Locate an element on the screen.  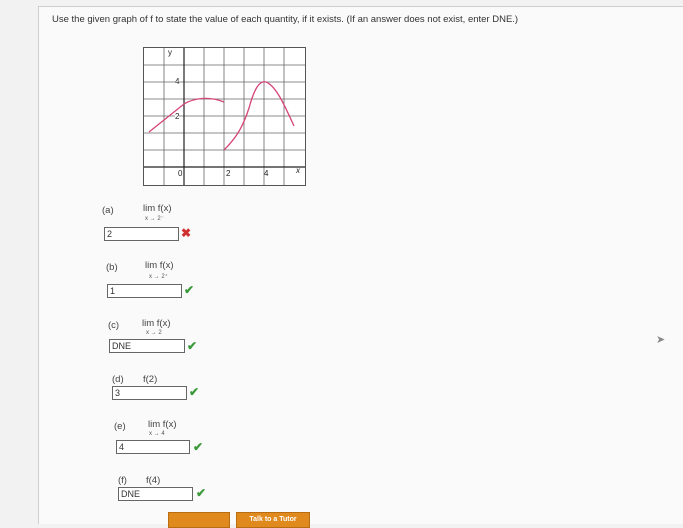
tick-label-x0: 0 is located at coordinates (180, 173).